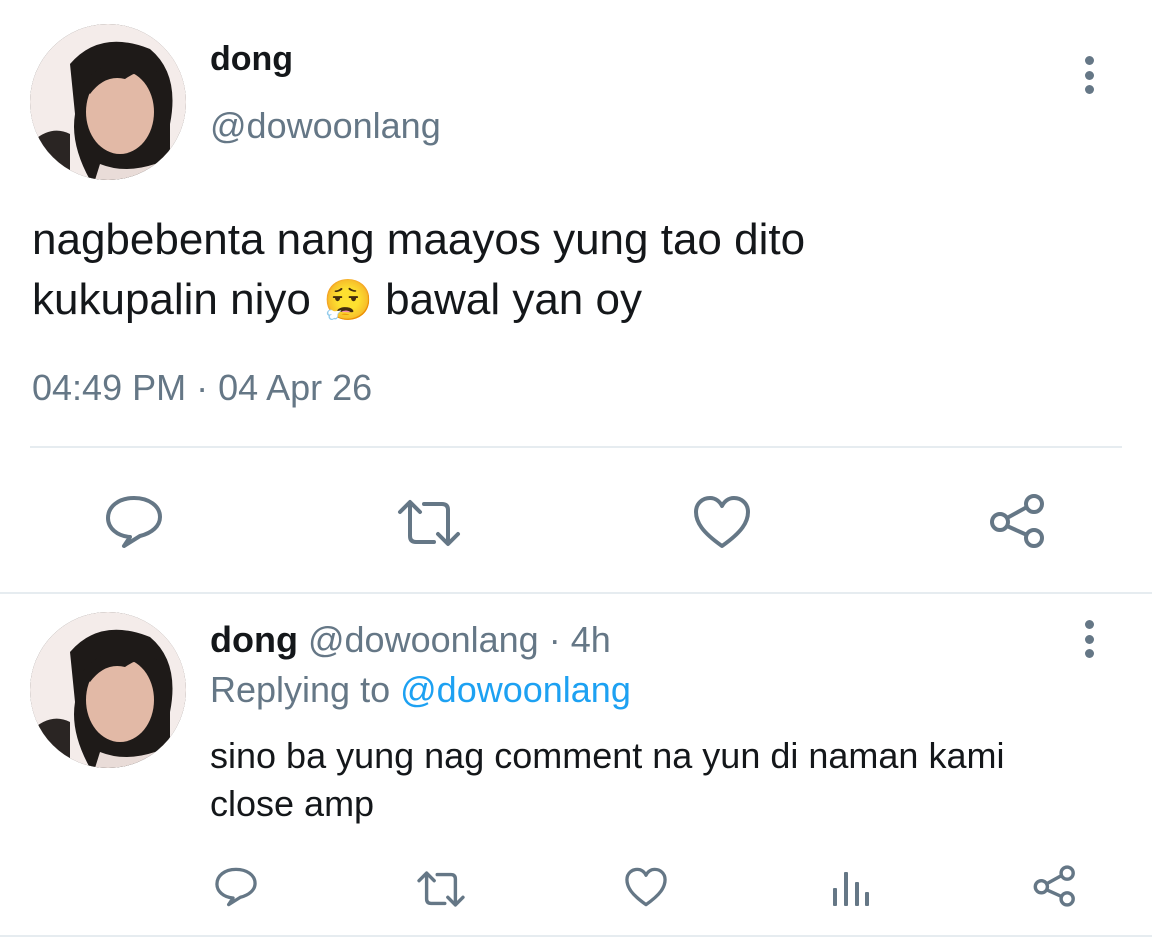 The width and height of the screenshot is (1152, 939). I want to click on replying-to-label: Replying to, so click(300, 689).